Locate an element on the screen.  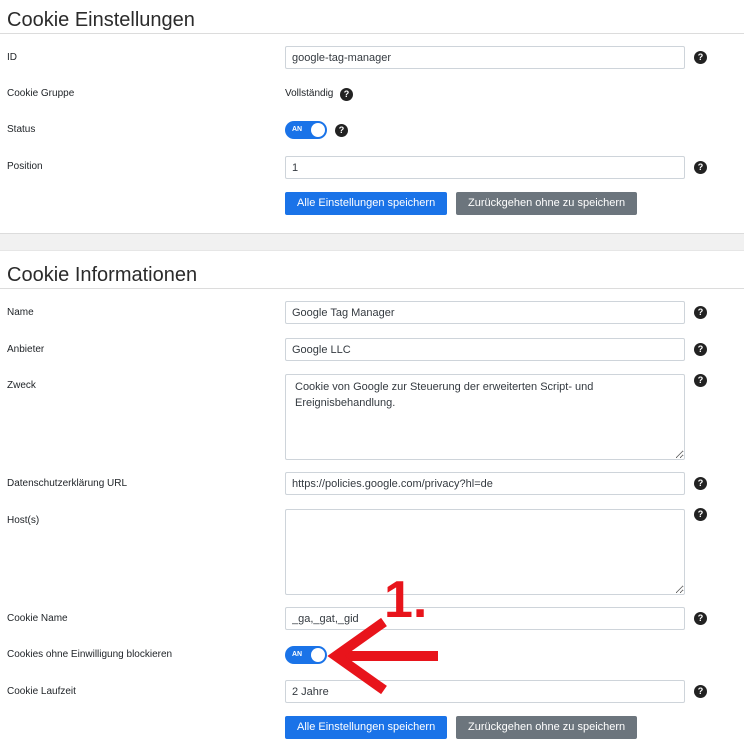
cookie-group-value: Vollständig is located at coordinates (309, 94).